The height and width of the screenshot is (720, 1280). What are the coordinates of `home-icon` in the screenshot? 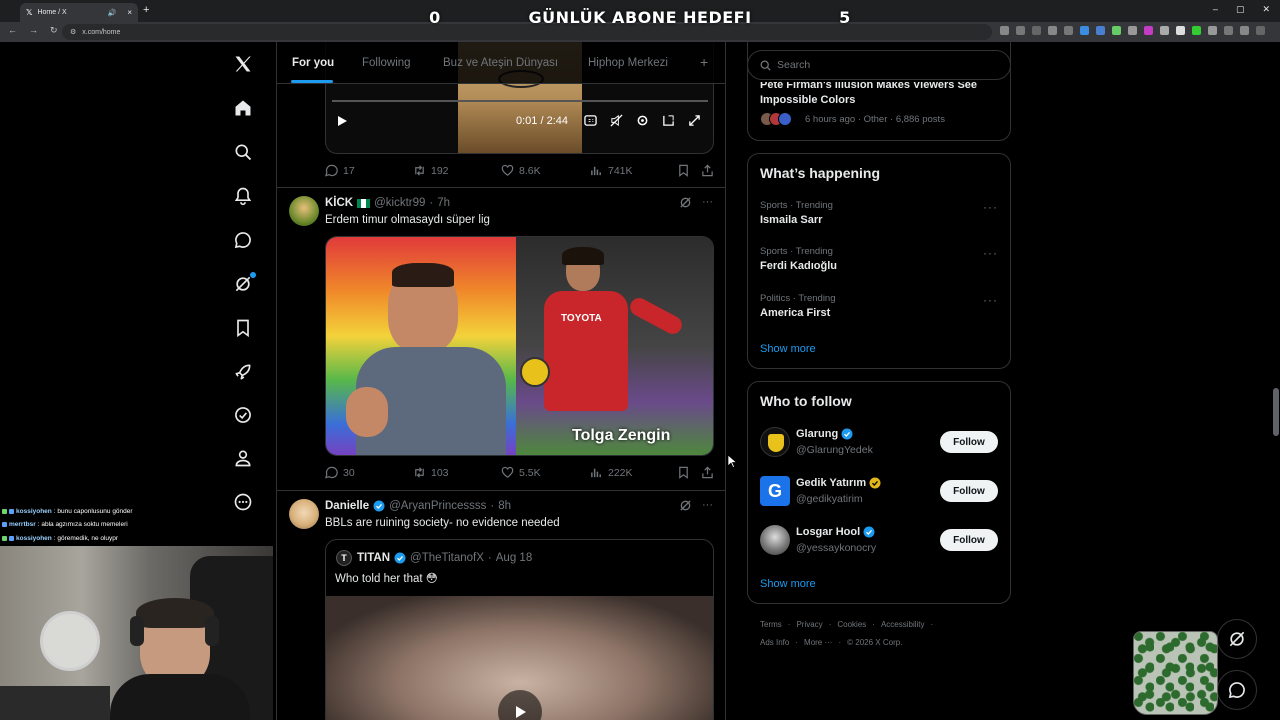 It's located at (243, 108).